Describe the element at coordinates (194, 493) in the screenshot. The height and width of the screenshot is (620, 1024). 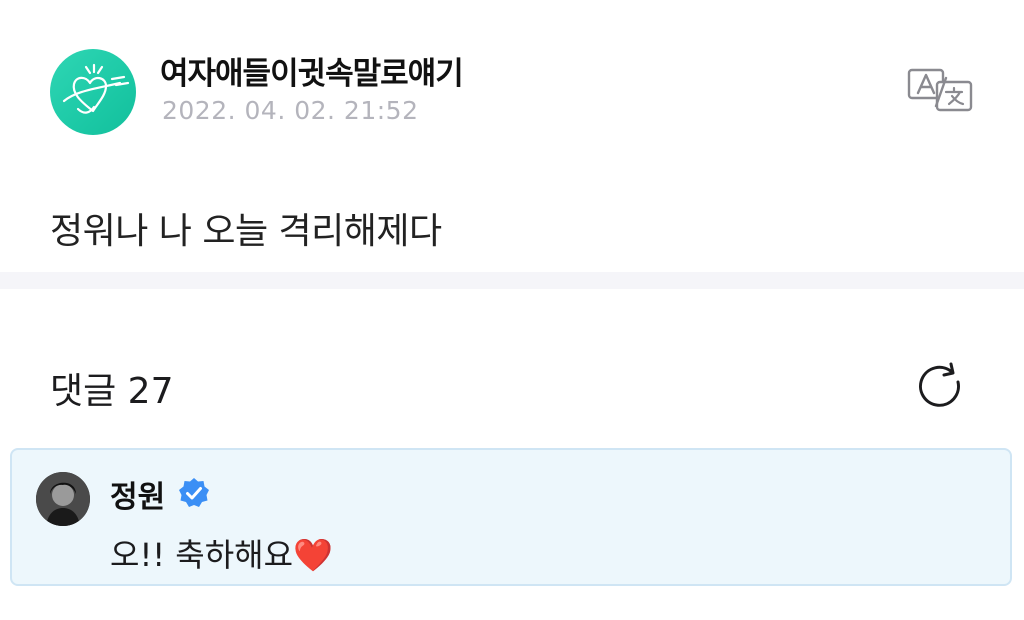
I see `verified-badge-icon` at that location.